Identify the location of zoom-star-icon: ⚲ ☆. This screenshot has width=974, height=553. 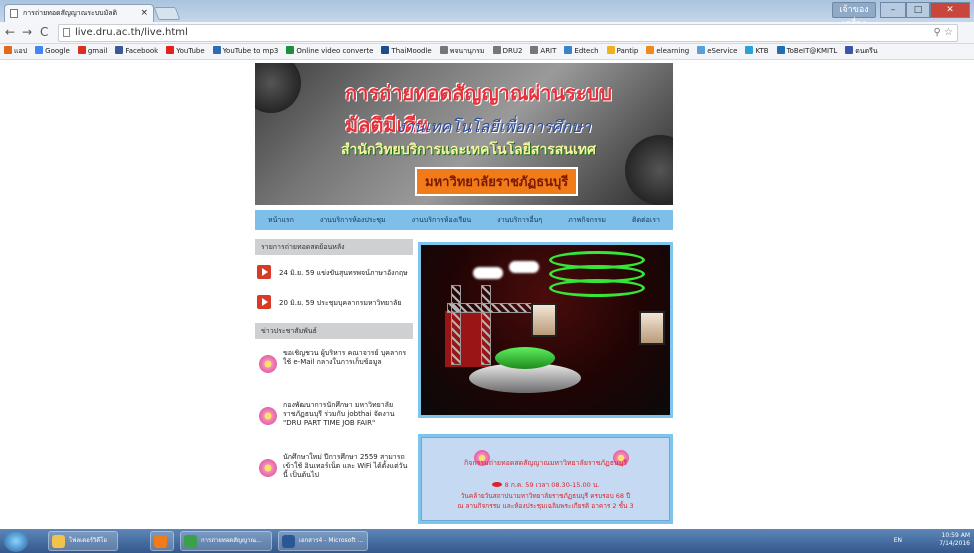
(943, 33).